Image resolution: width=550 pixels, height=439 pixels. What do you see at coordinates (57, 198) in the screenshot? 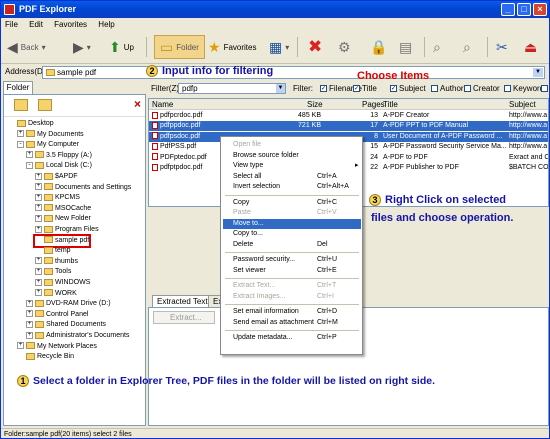
I see `tree-node: + KPCMS` at bounding box center [57, 198].